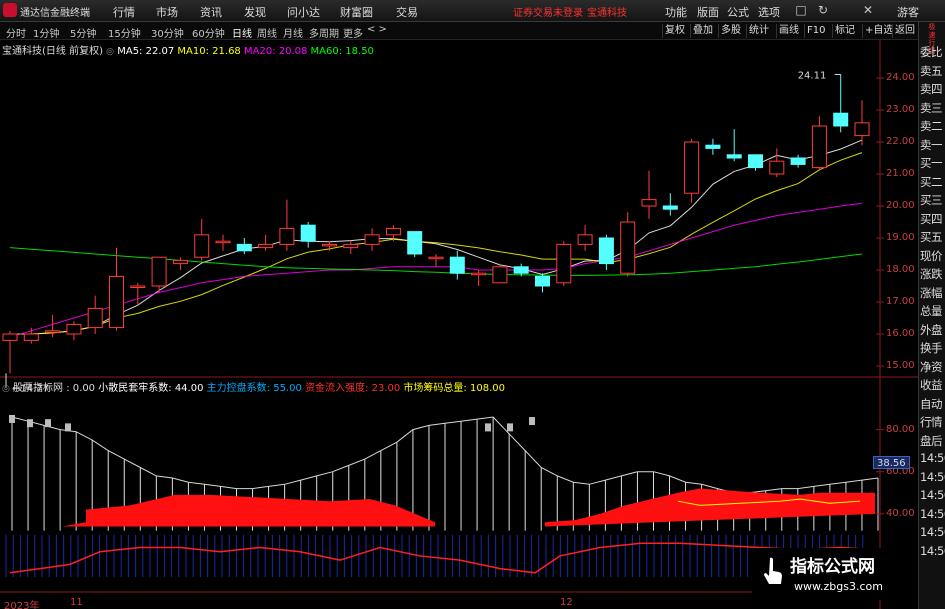  Describe the element at coordinates (275, 51) in the screenshot. I see `ma20-label: MA20: 20.08` at that location.